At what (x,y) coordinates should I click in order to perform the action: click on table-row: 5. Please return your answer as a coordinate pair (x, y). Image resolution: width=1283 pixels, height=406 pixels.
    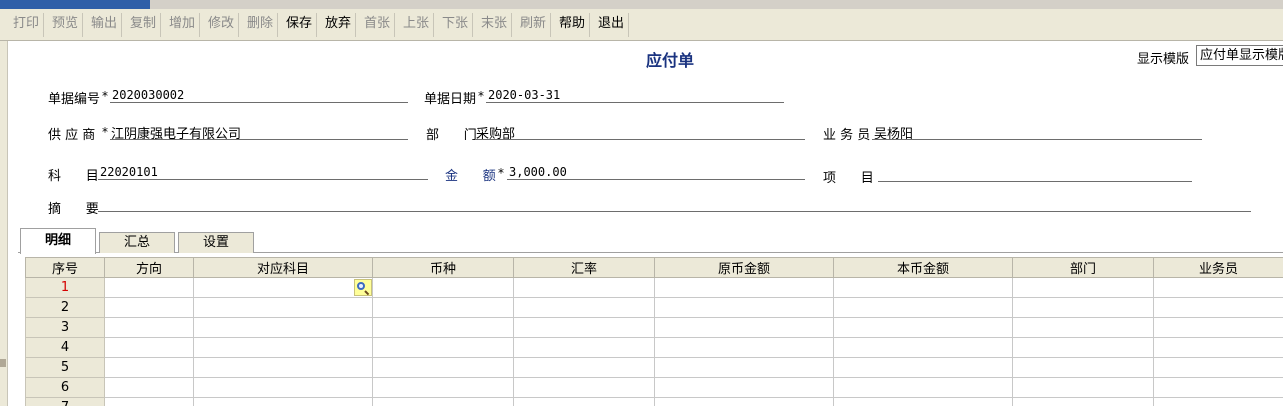
    Looking at the image, I should click on (654, 367).